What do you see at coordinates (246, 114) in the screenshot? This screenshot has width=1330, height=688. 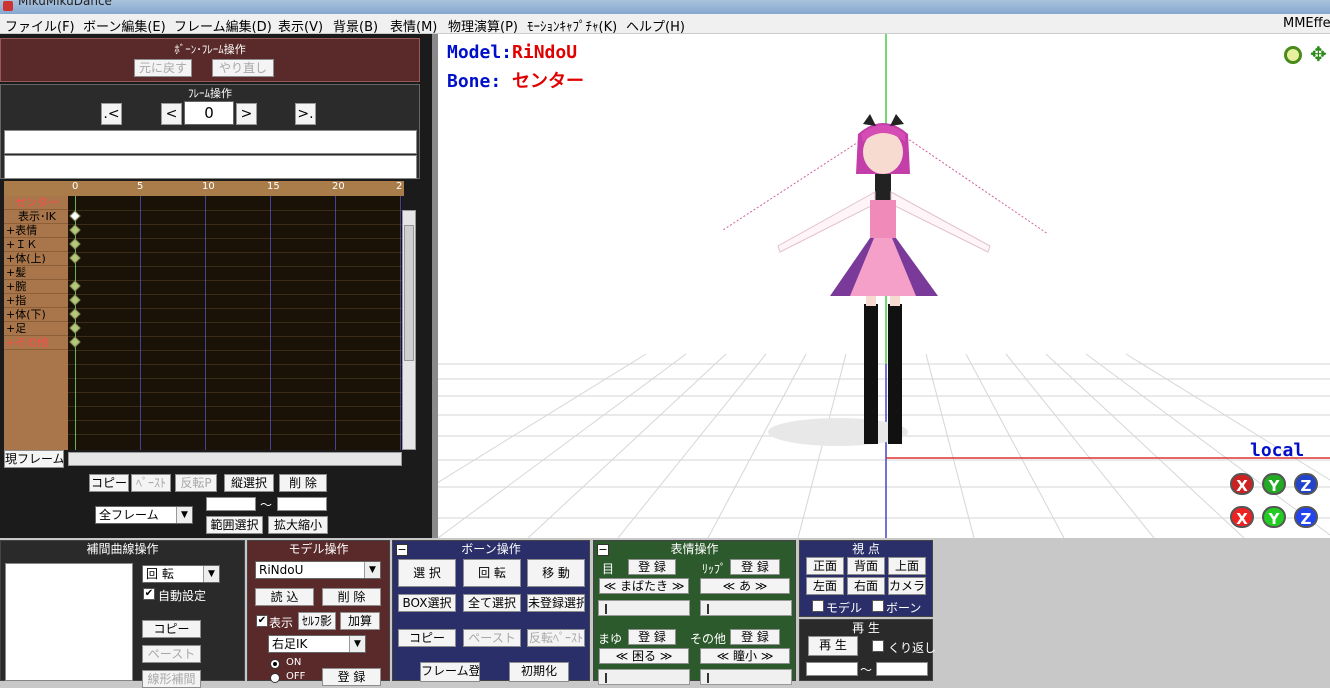 I see `next-frame-button: >` at bounding box center [246, 114].